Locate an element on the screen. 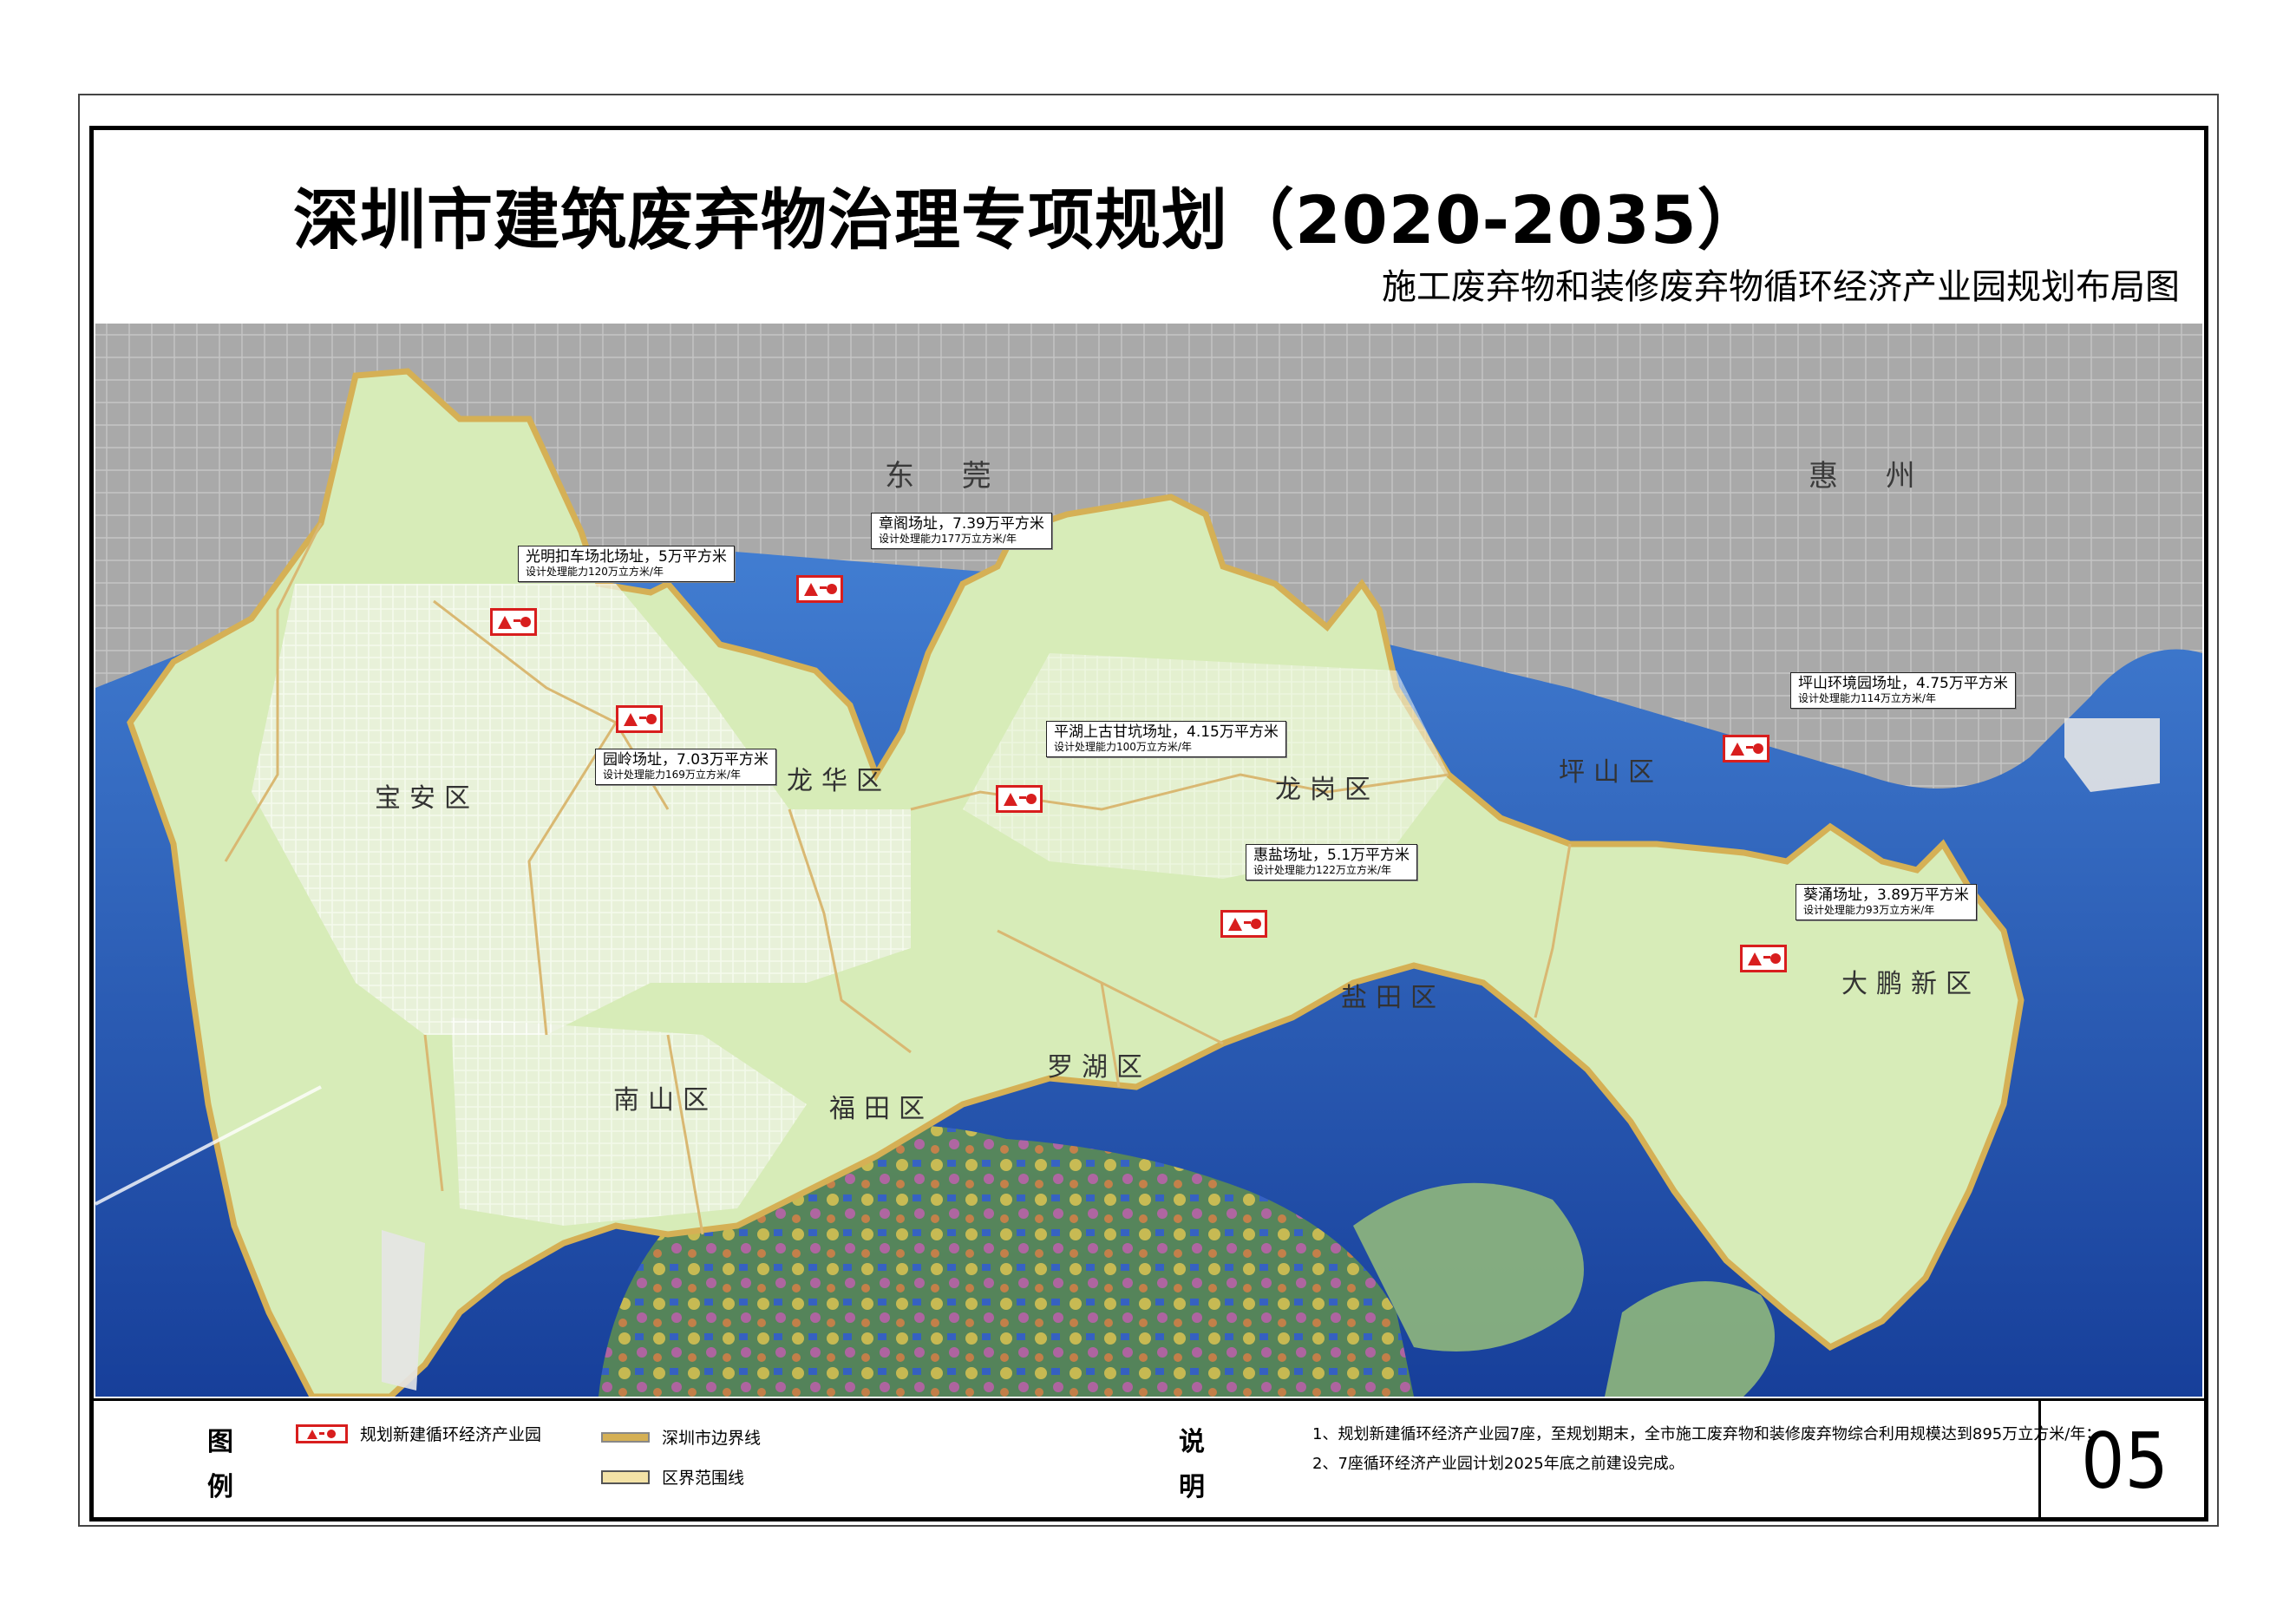 Image resolution: width=2296 pixels, height=1623 pixels. site-name: 坪山环境园场址，4.75万平方米 is located at coordinates (1903, 684).